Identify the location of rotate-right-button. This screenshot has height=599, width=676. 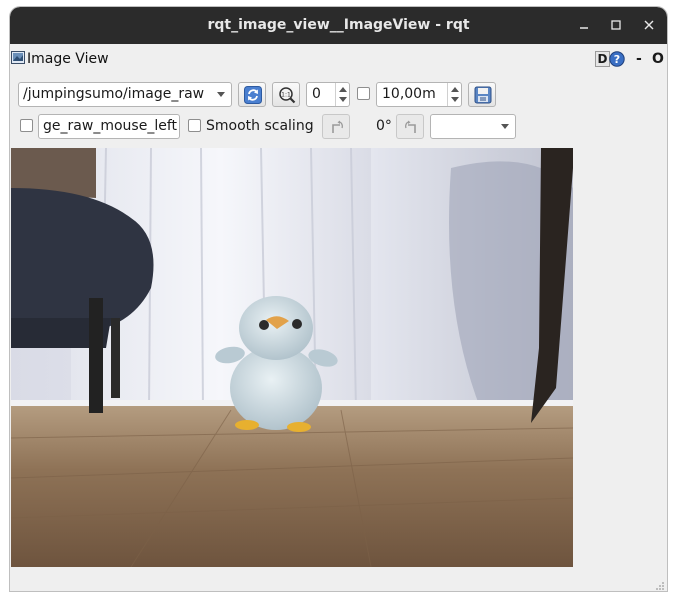
(410, 126).